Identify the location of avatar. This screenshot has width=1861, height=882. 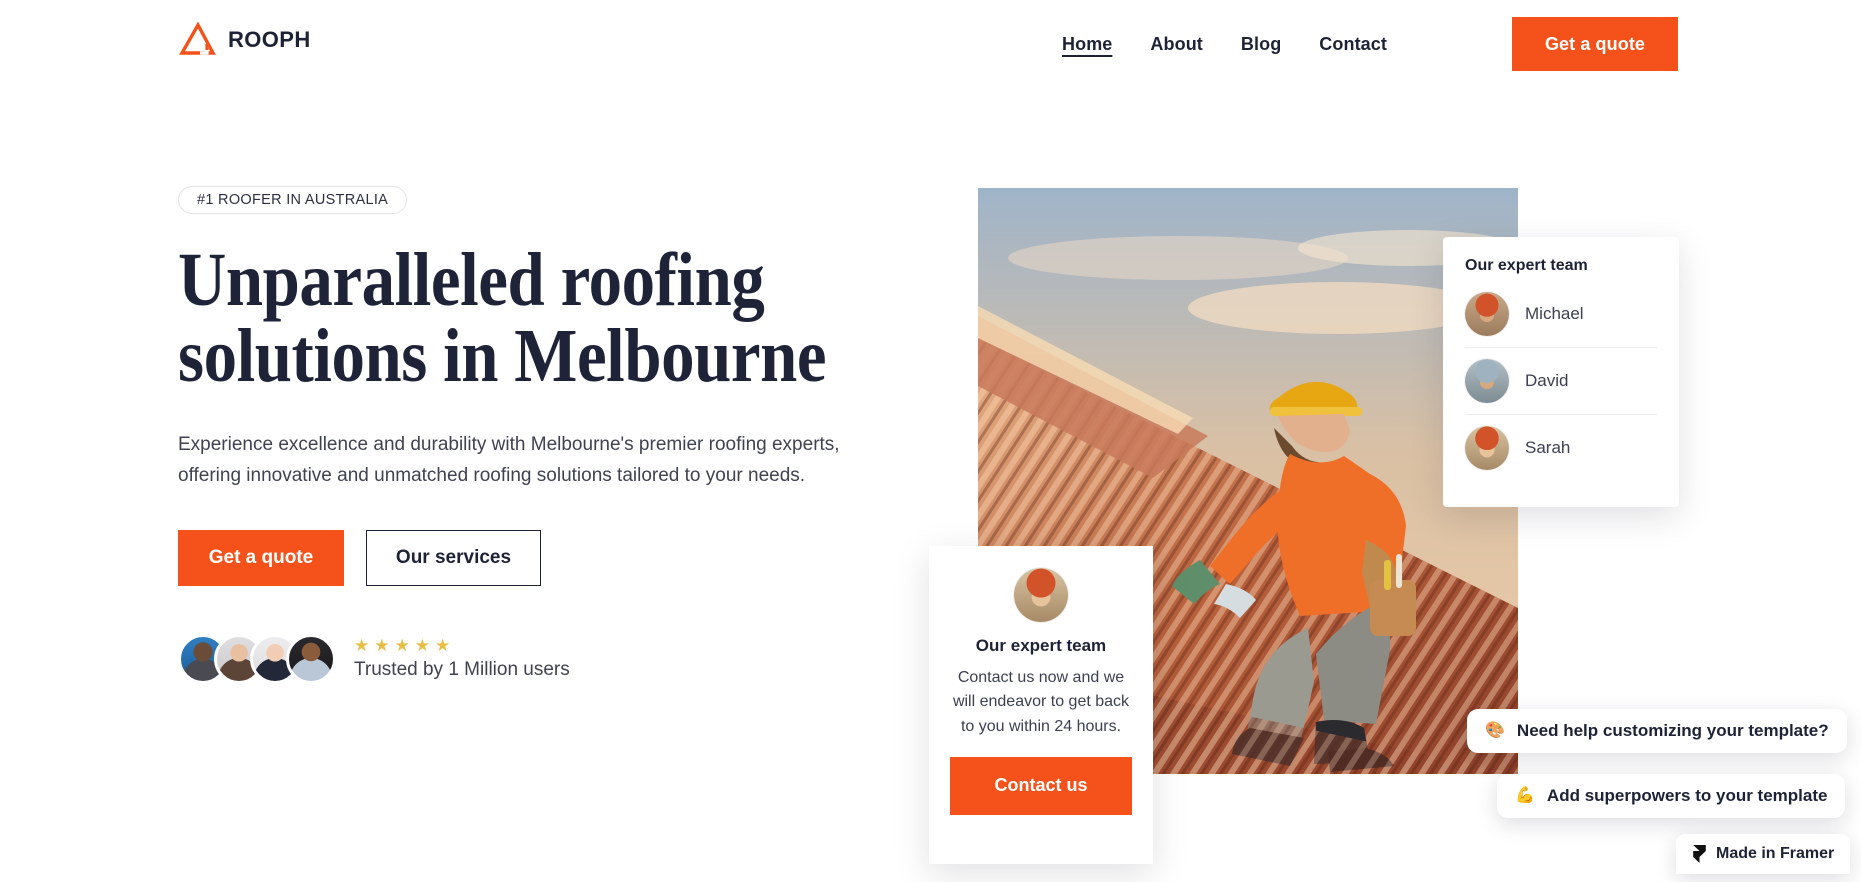
(311, 658).